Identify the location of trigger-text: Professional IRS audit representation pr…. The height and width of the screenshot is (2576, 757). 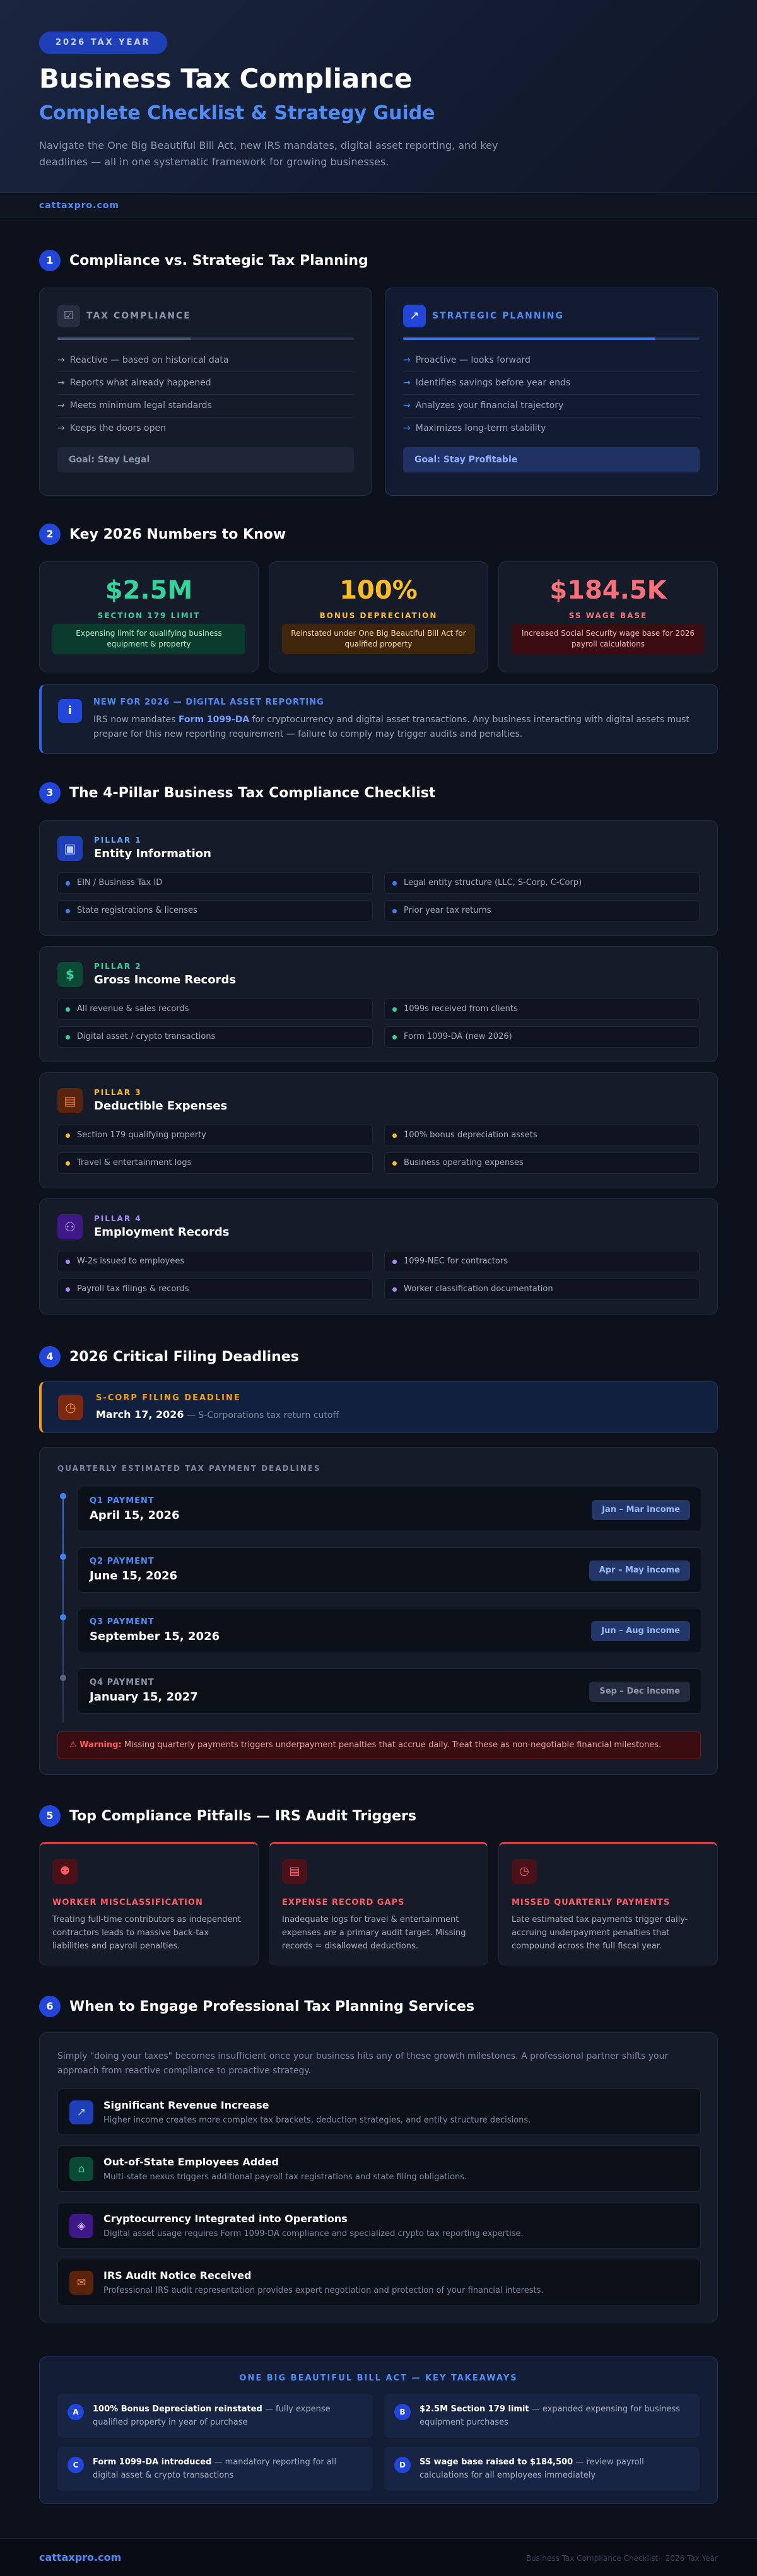
(323, 2290).